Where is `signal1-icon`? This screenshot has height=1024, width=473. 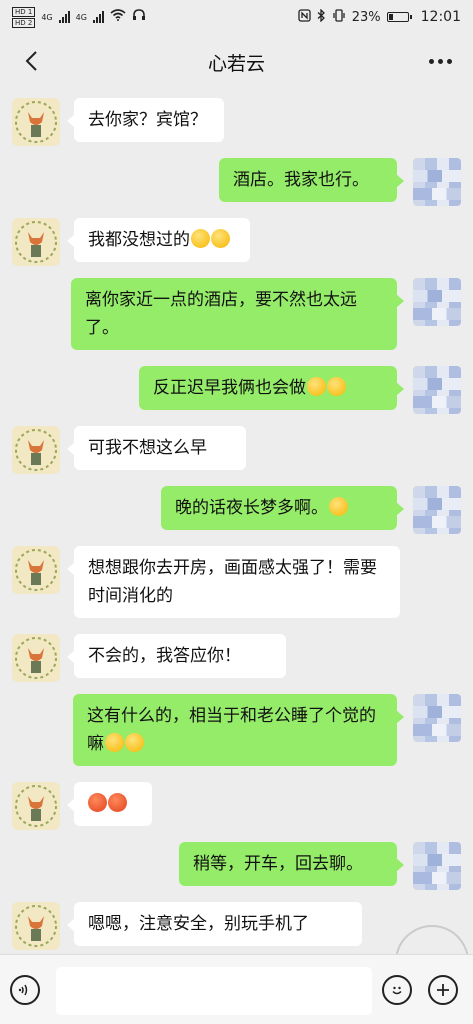
signal1-icon is located at coordinates (64, 17).